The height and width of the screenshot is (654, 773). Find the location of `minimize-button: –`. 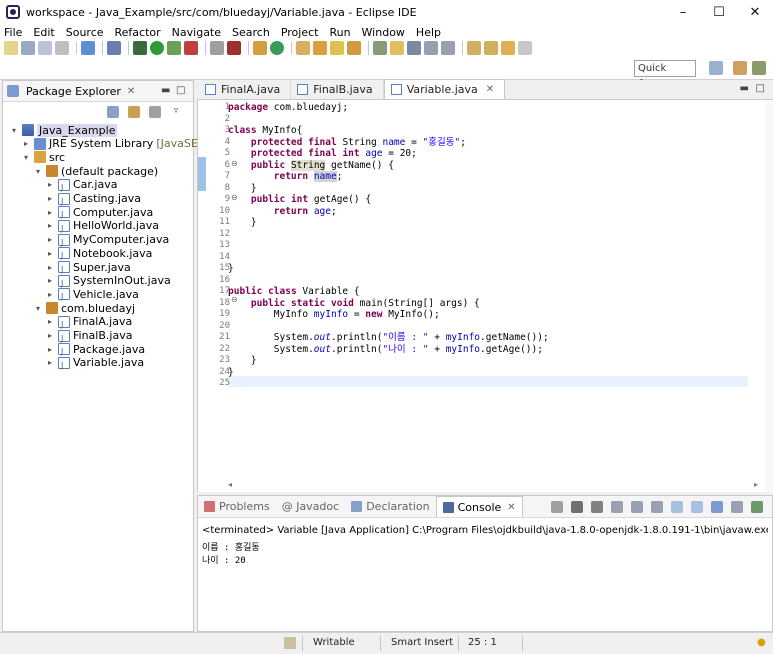

minimize-button: – is located at coordinates (683, 12).